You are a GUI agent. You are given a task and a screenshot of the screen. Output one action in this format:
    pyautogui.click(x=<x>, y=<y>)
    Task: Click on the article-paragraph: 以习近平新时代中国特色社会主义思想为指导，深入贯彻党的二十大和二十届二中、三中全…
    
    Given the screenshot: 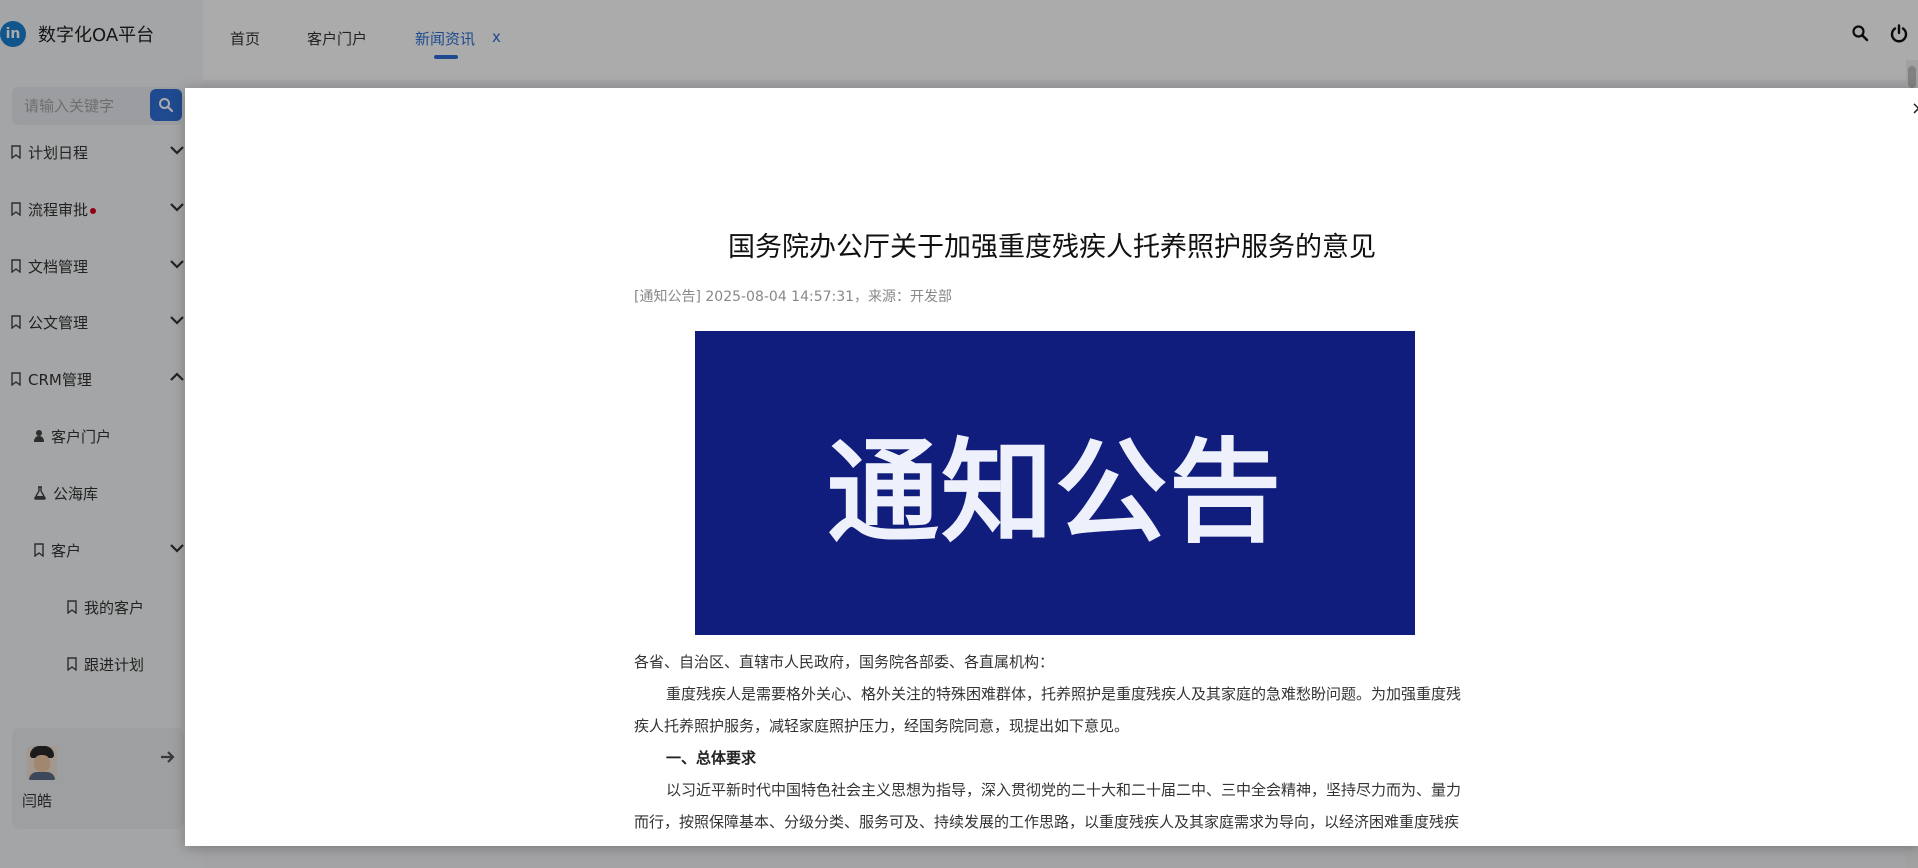 What is the action you would take?
    pyautogui.click(x=1048, y=813)
    